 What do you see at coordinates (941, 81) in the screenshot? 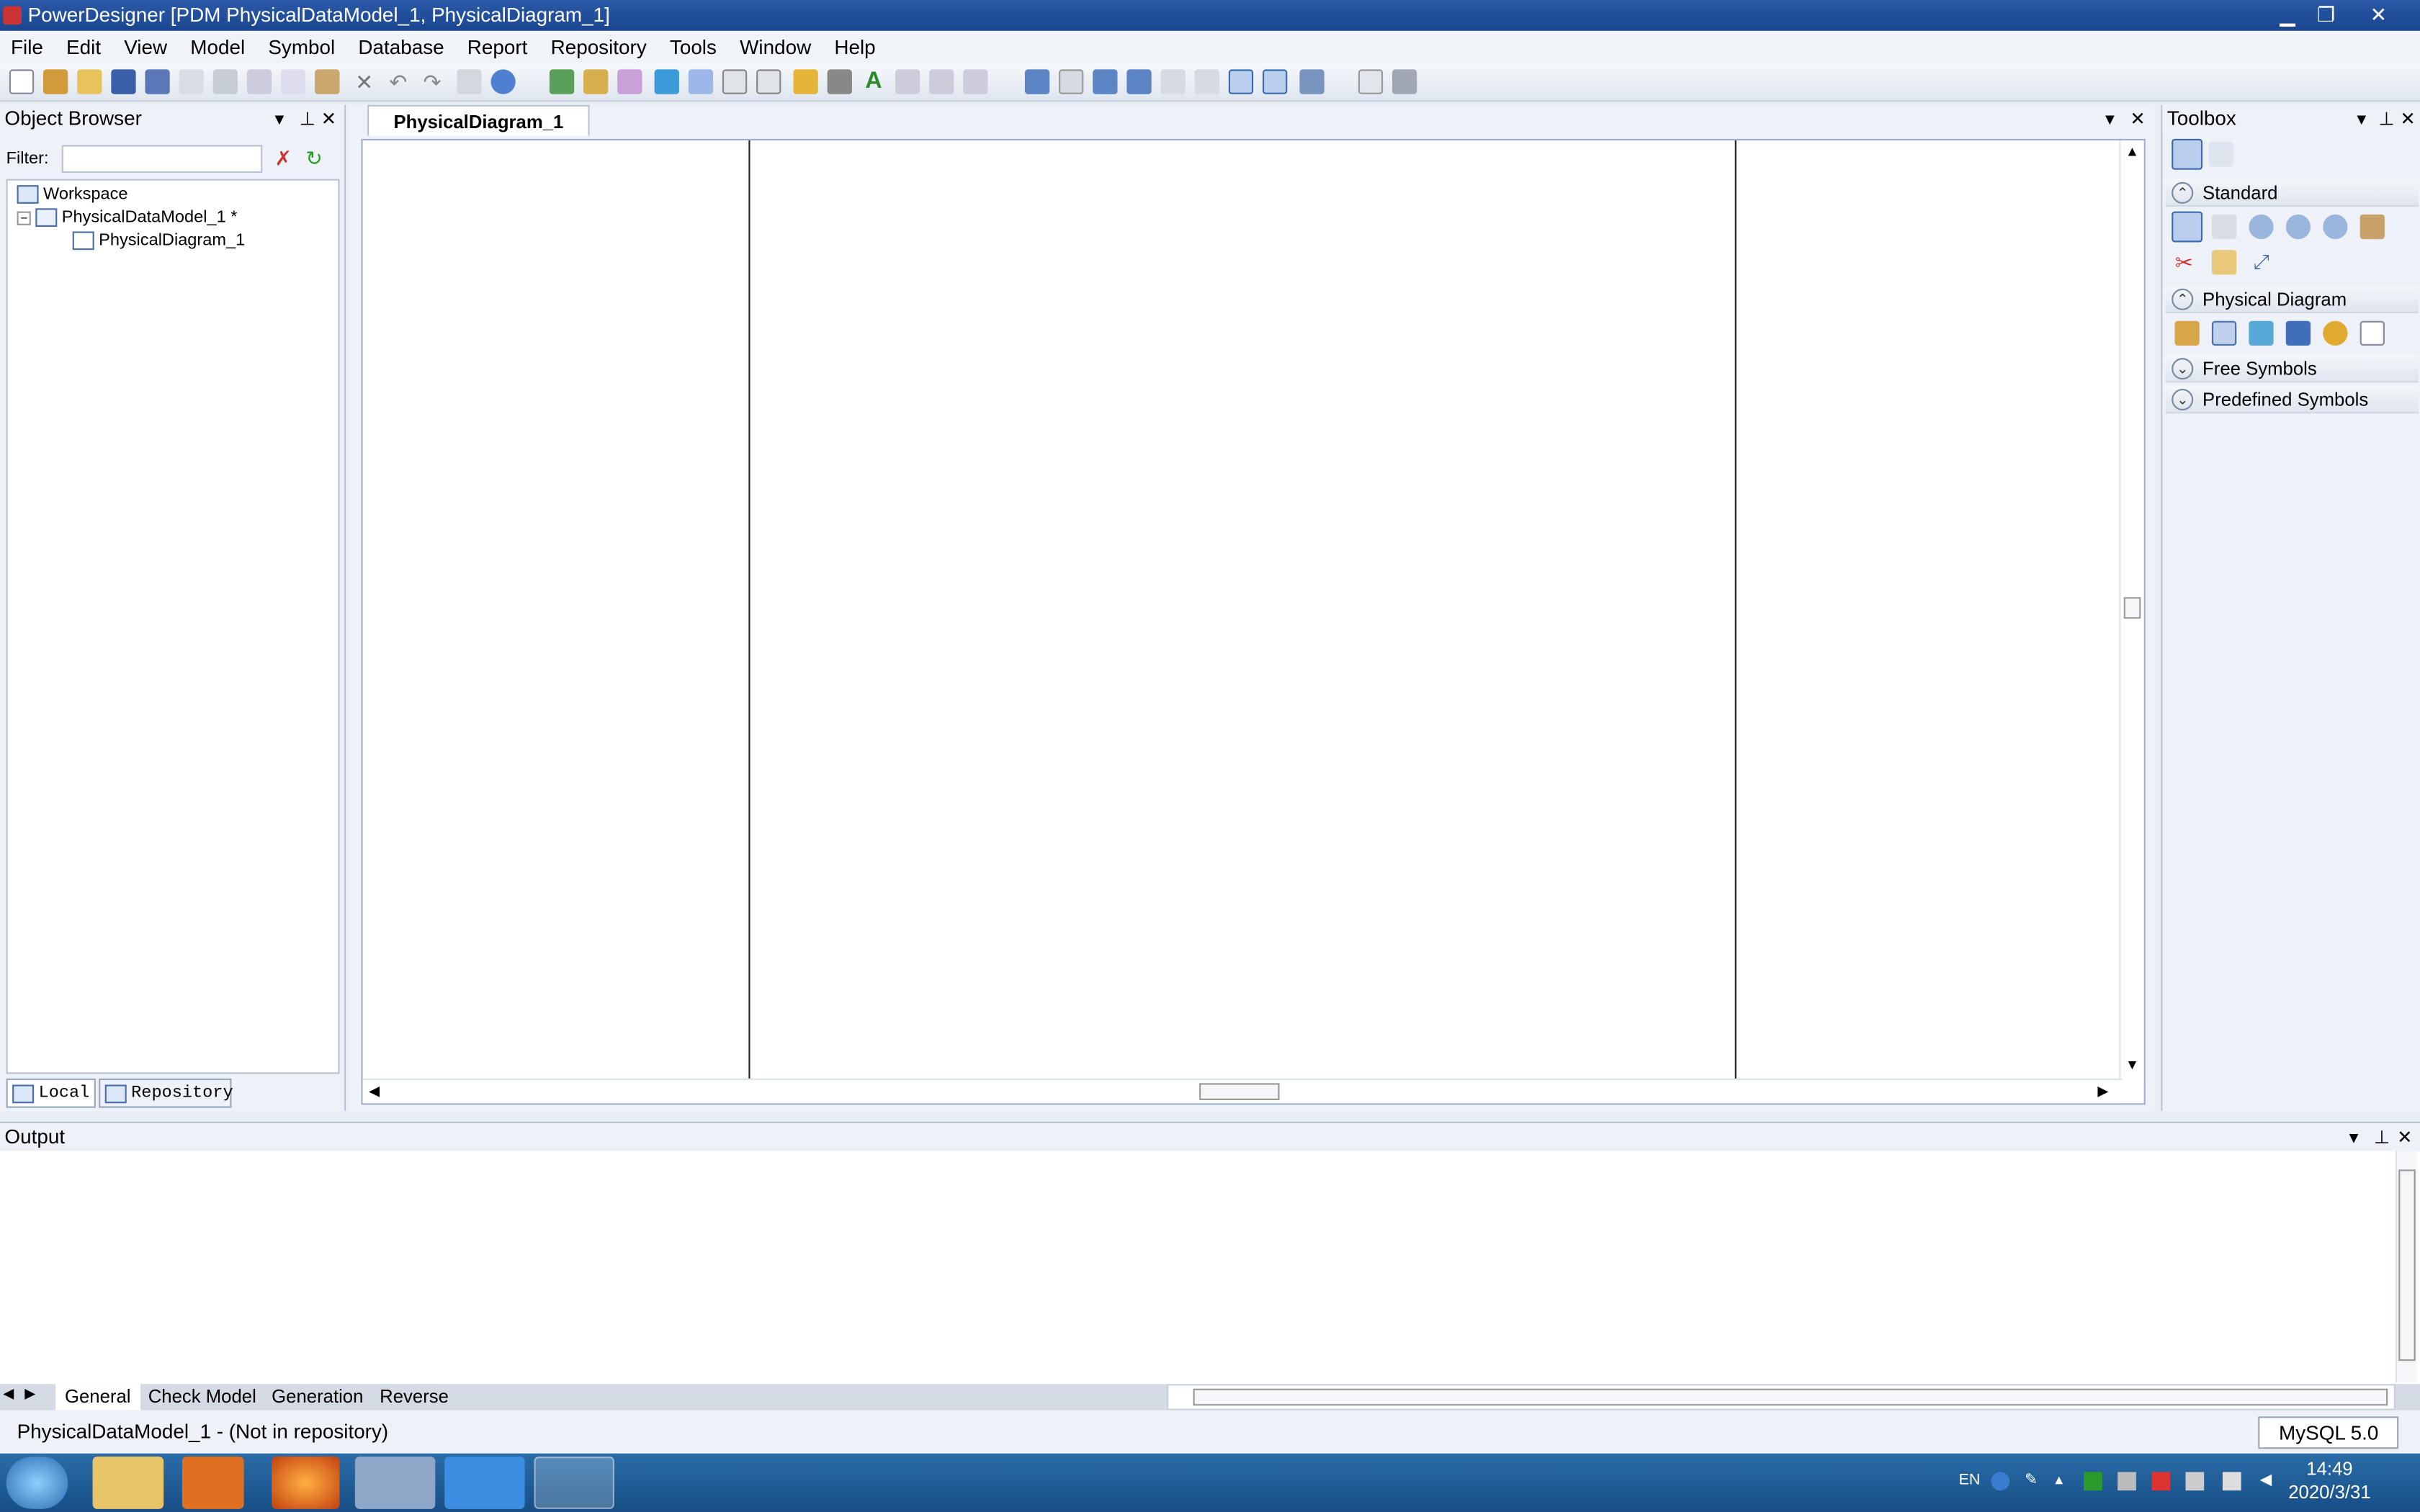
I see `back-icon` at bounding box center [941, 81].